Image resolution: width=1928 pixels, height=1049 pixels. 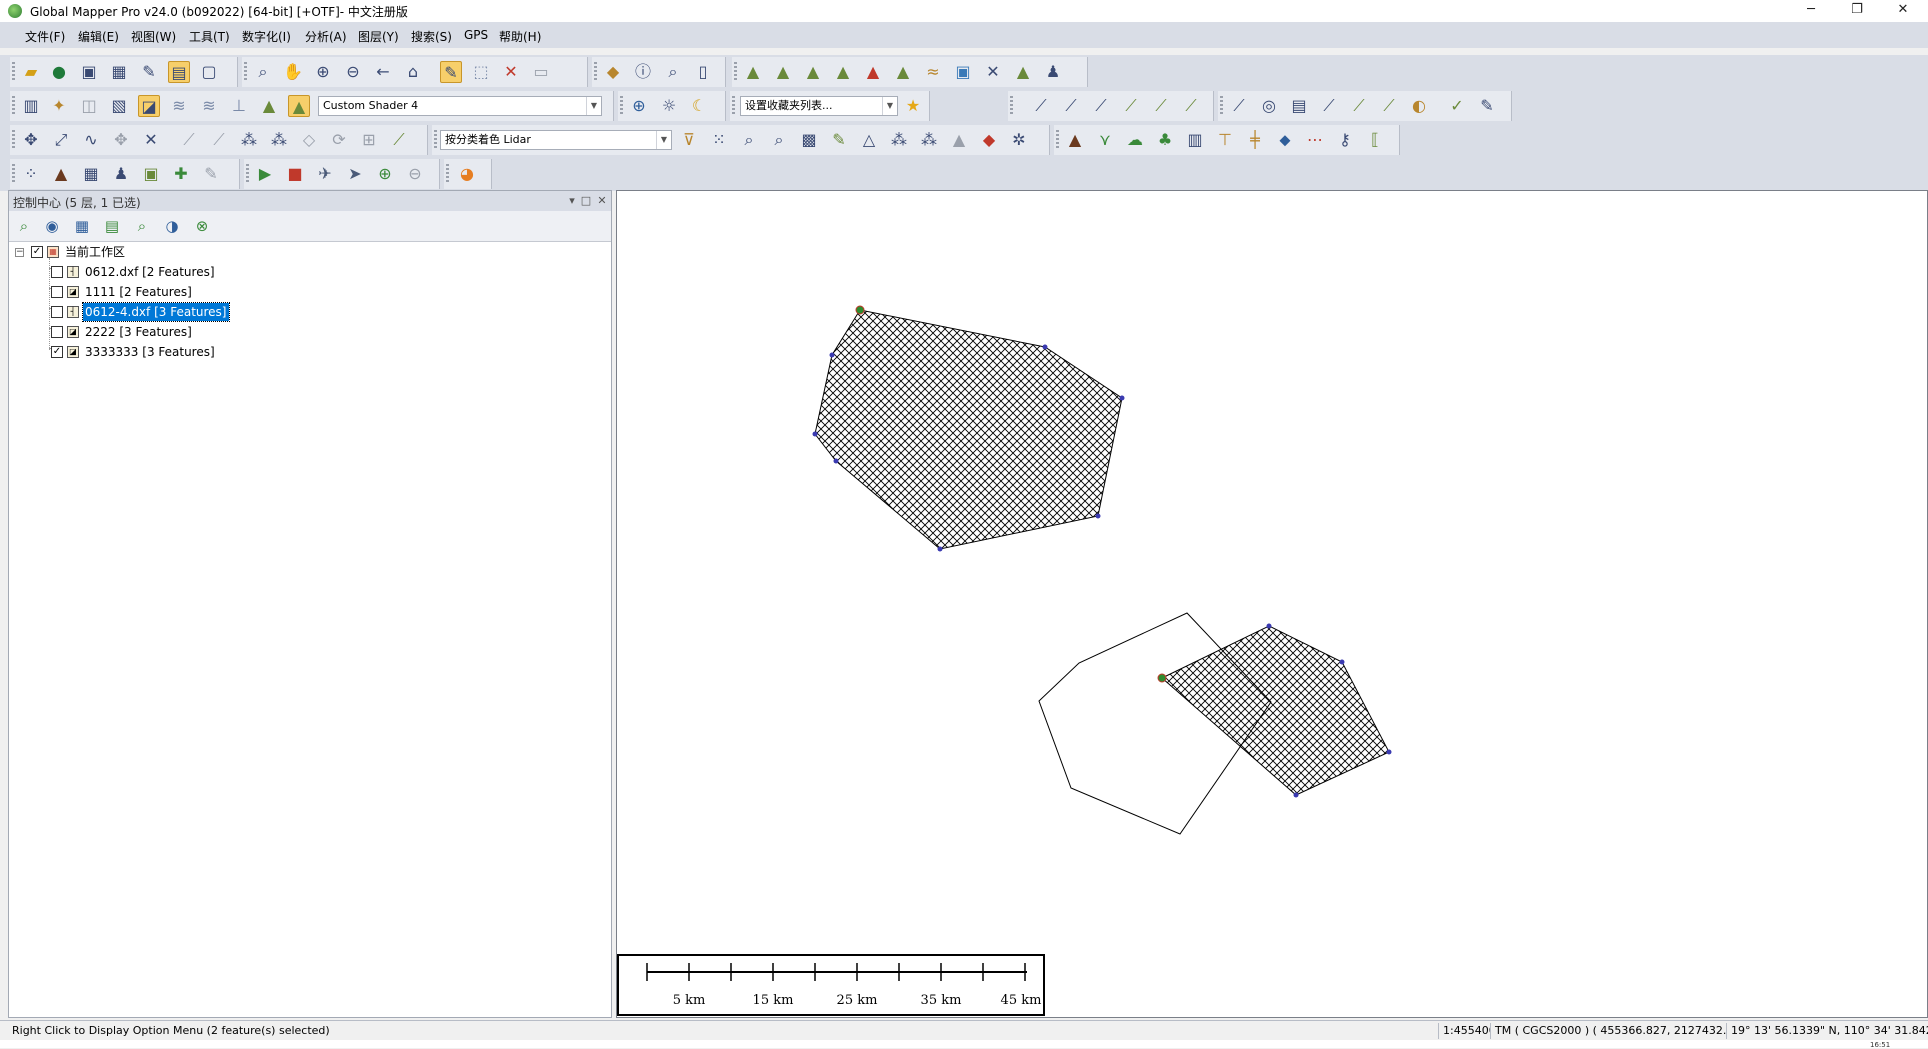 What do you see at coordinates (613, 72) in the screenshot?
I see `measure-icon: ◆` at bounding box center [613, 72].